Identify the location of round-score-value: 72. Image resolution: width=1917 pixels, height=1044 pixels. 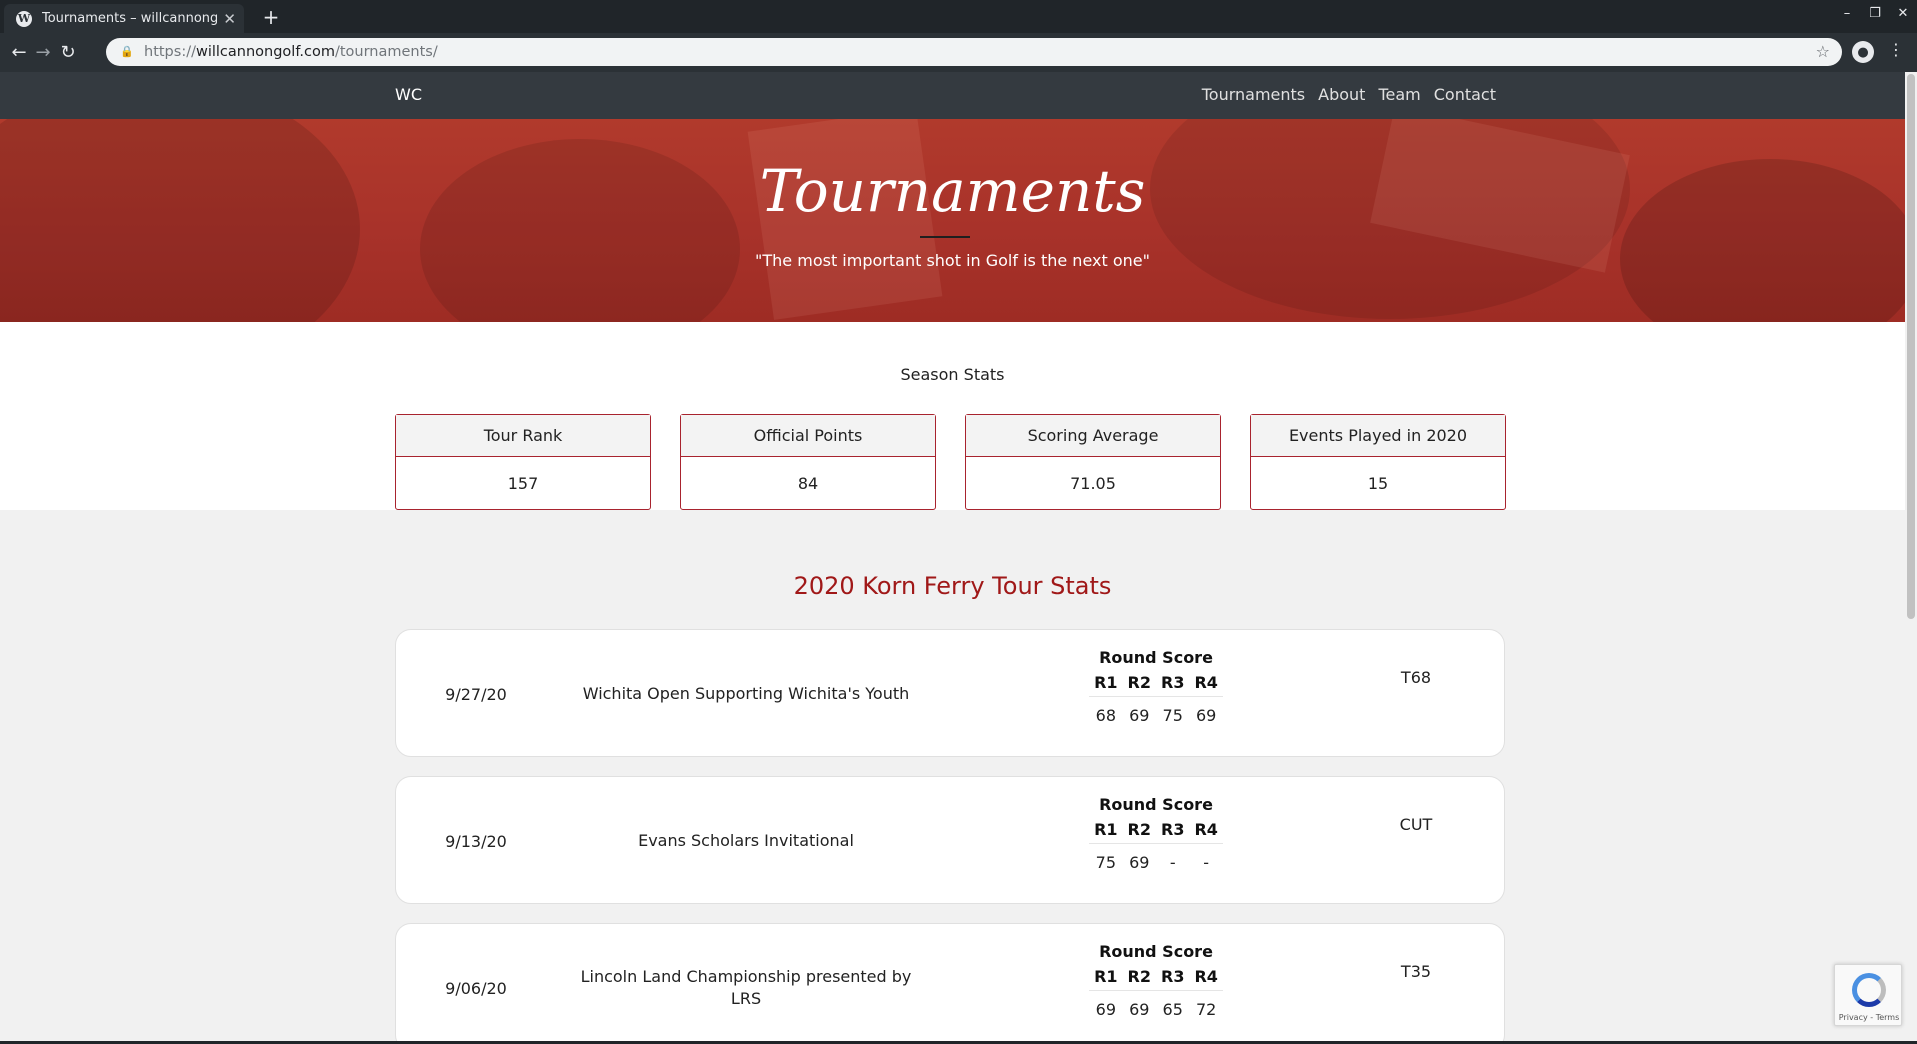
(1206, 1009).